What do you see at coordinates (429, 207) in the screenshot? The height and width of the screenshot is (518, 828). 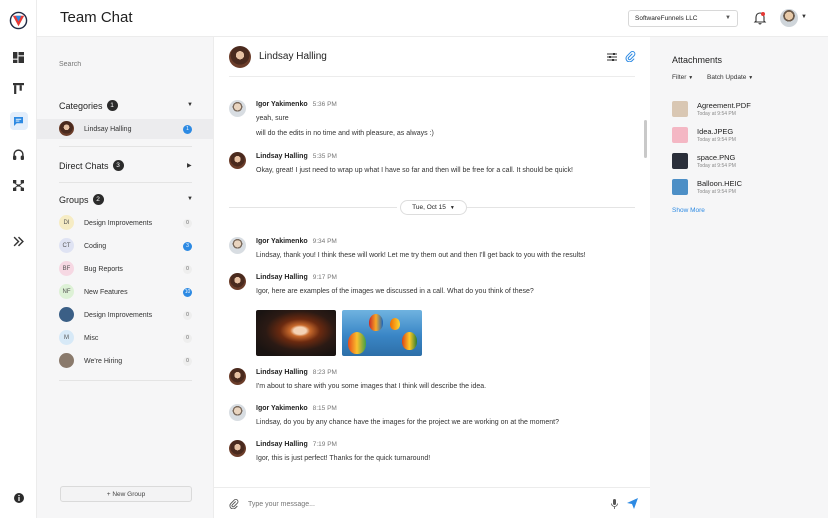 I see `date-separator-label: Tue, Oct 15` at bounding box center [429, 207].